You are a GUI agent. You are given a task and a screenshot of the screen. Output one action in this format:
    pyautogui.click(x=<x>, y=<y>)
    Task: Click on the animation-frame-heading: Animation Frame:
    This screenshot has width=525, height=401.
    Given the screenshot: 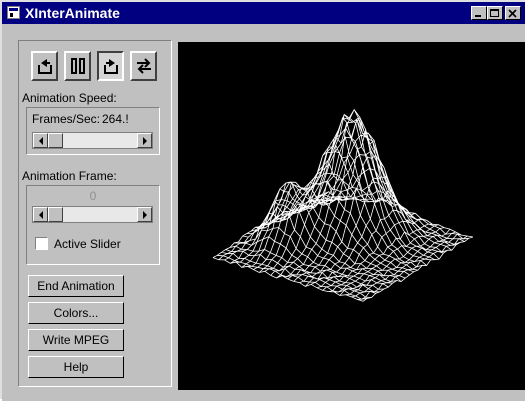 What is the action you would take?
    pyautogui.click(x=69, y=176)
    